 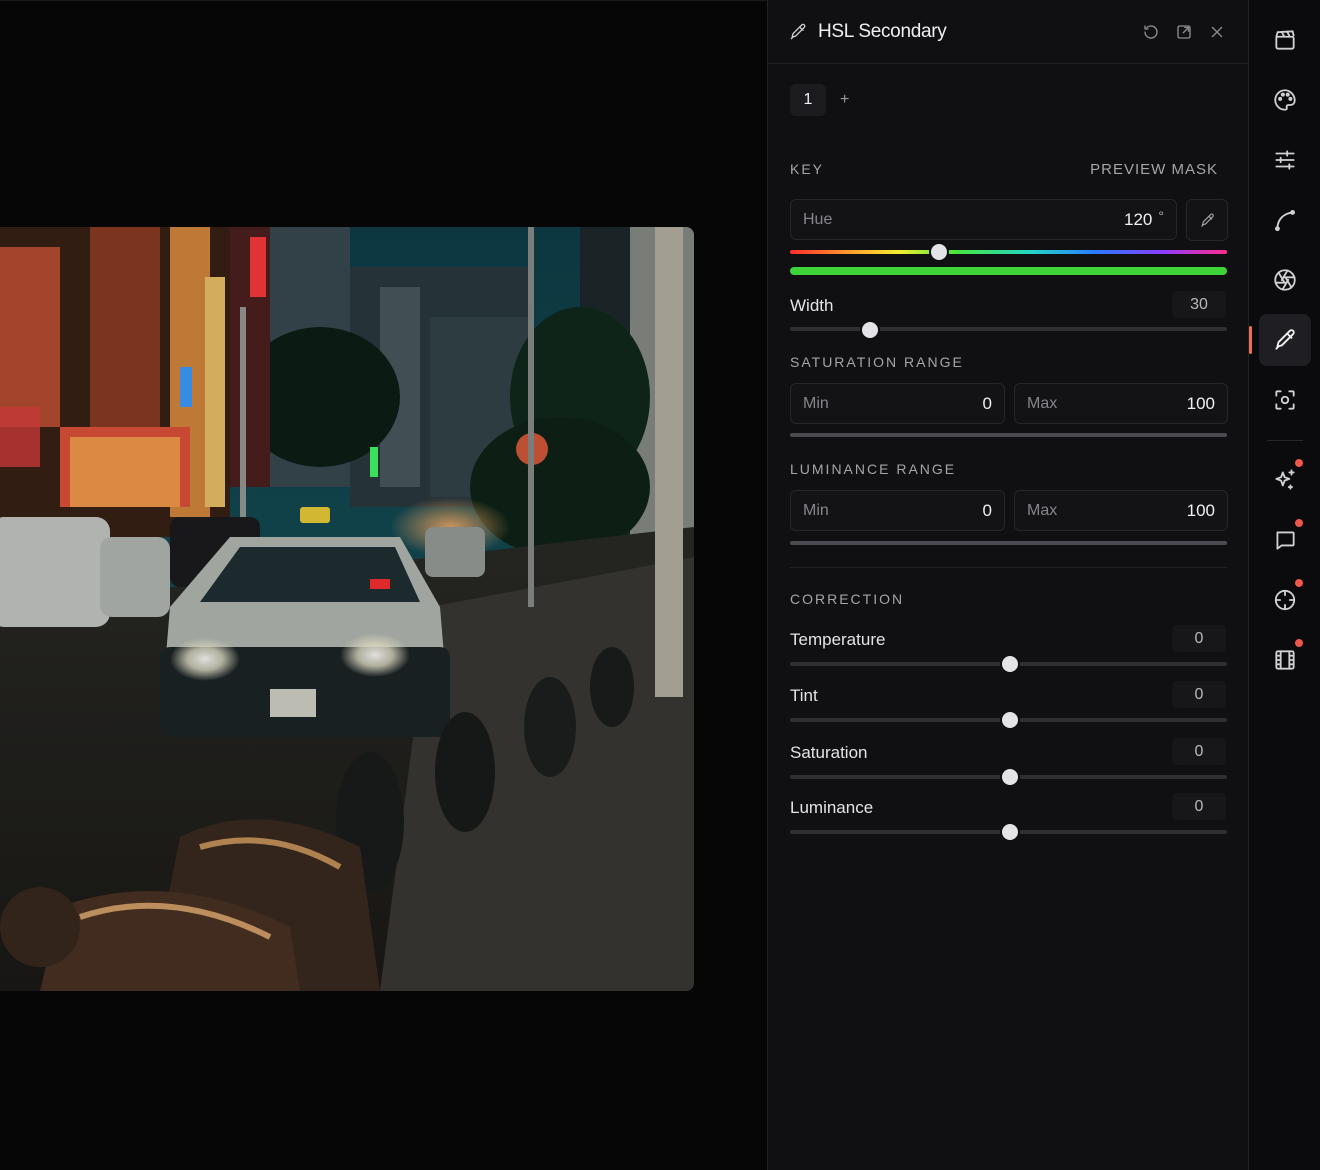 I want to click on panel-title: HSL Secondary, so click(x=882, y=31).